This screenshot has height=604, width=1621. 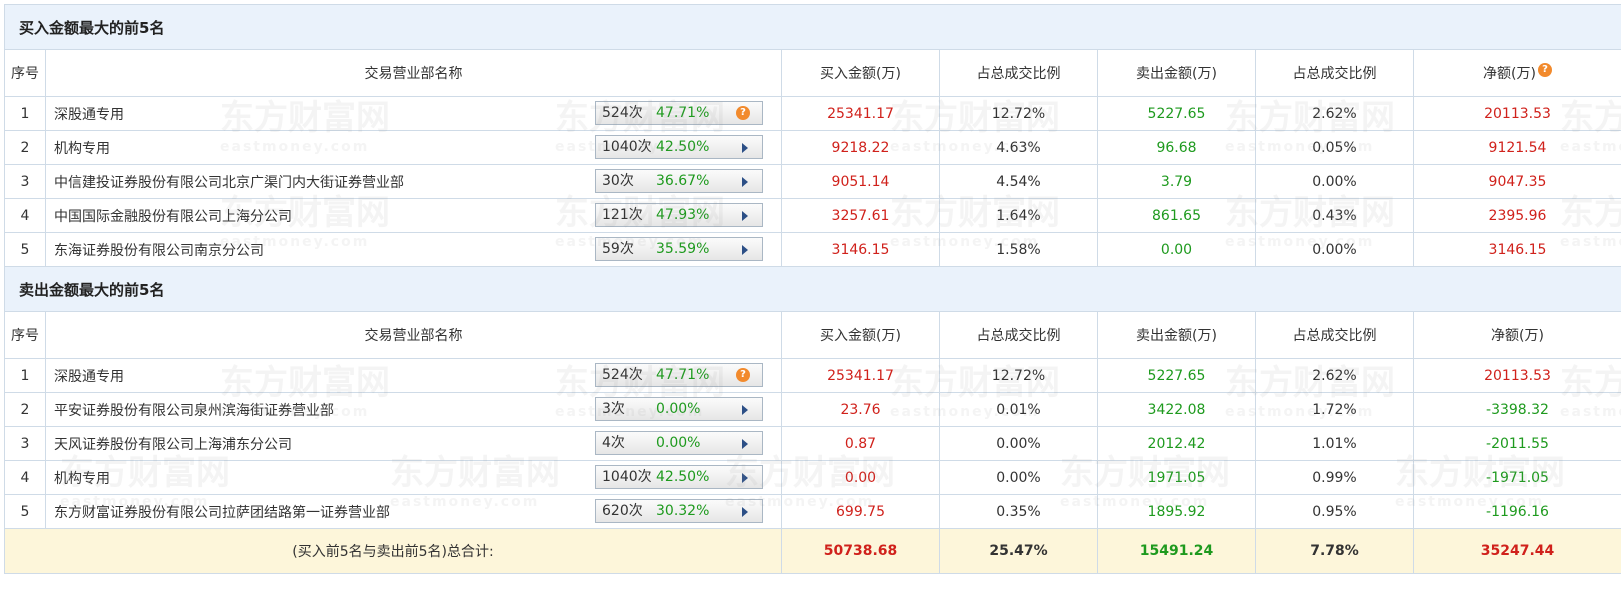 I want to click on stats-pill: 121次 47.93%, so click(x=679, y=215).